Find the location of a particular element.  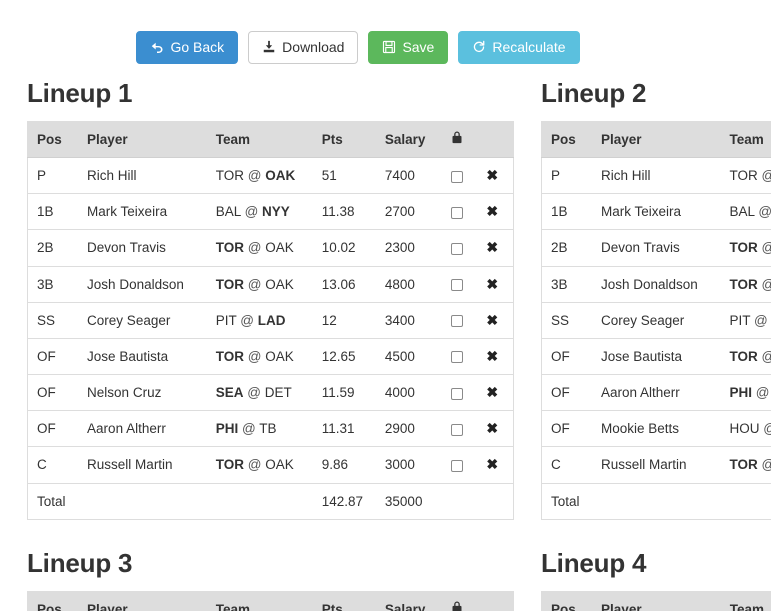

recalculate-button: Recalculate is located at coordinates (519, 47).